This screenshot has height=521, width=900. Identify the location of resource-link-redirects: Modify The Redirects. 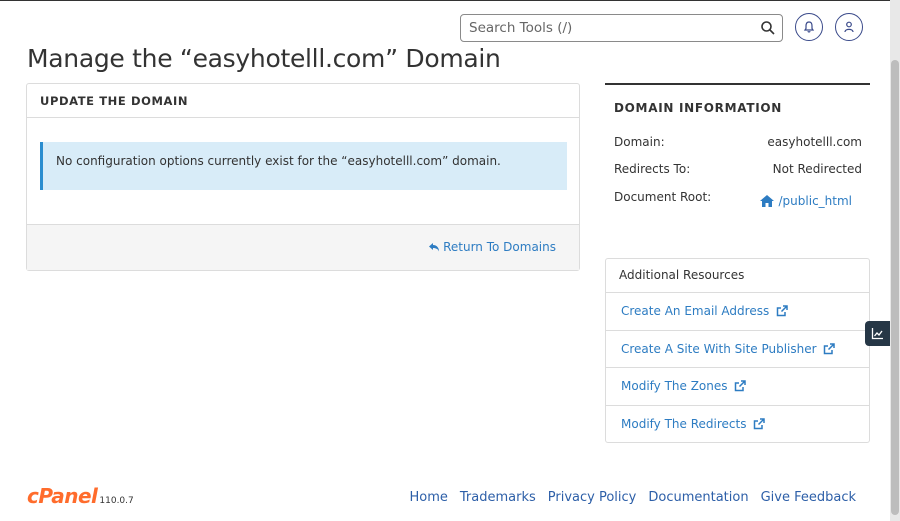
(737, 425).